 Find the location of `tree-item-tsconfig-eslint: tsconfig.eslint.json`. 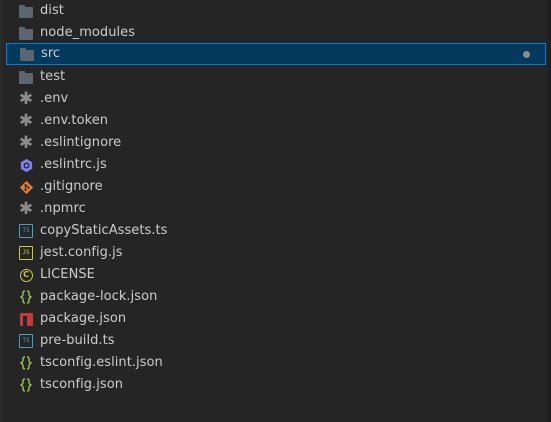

tree-item-tsconfig-eslint: tsconfig.eslint.json is located at coordinates (273, 363).